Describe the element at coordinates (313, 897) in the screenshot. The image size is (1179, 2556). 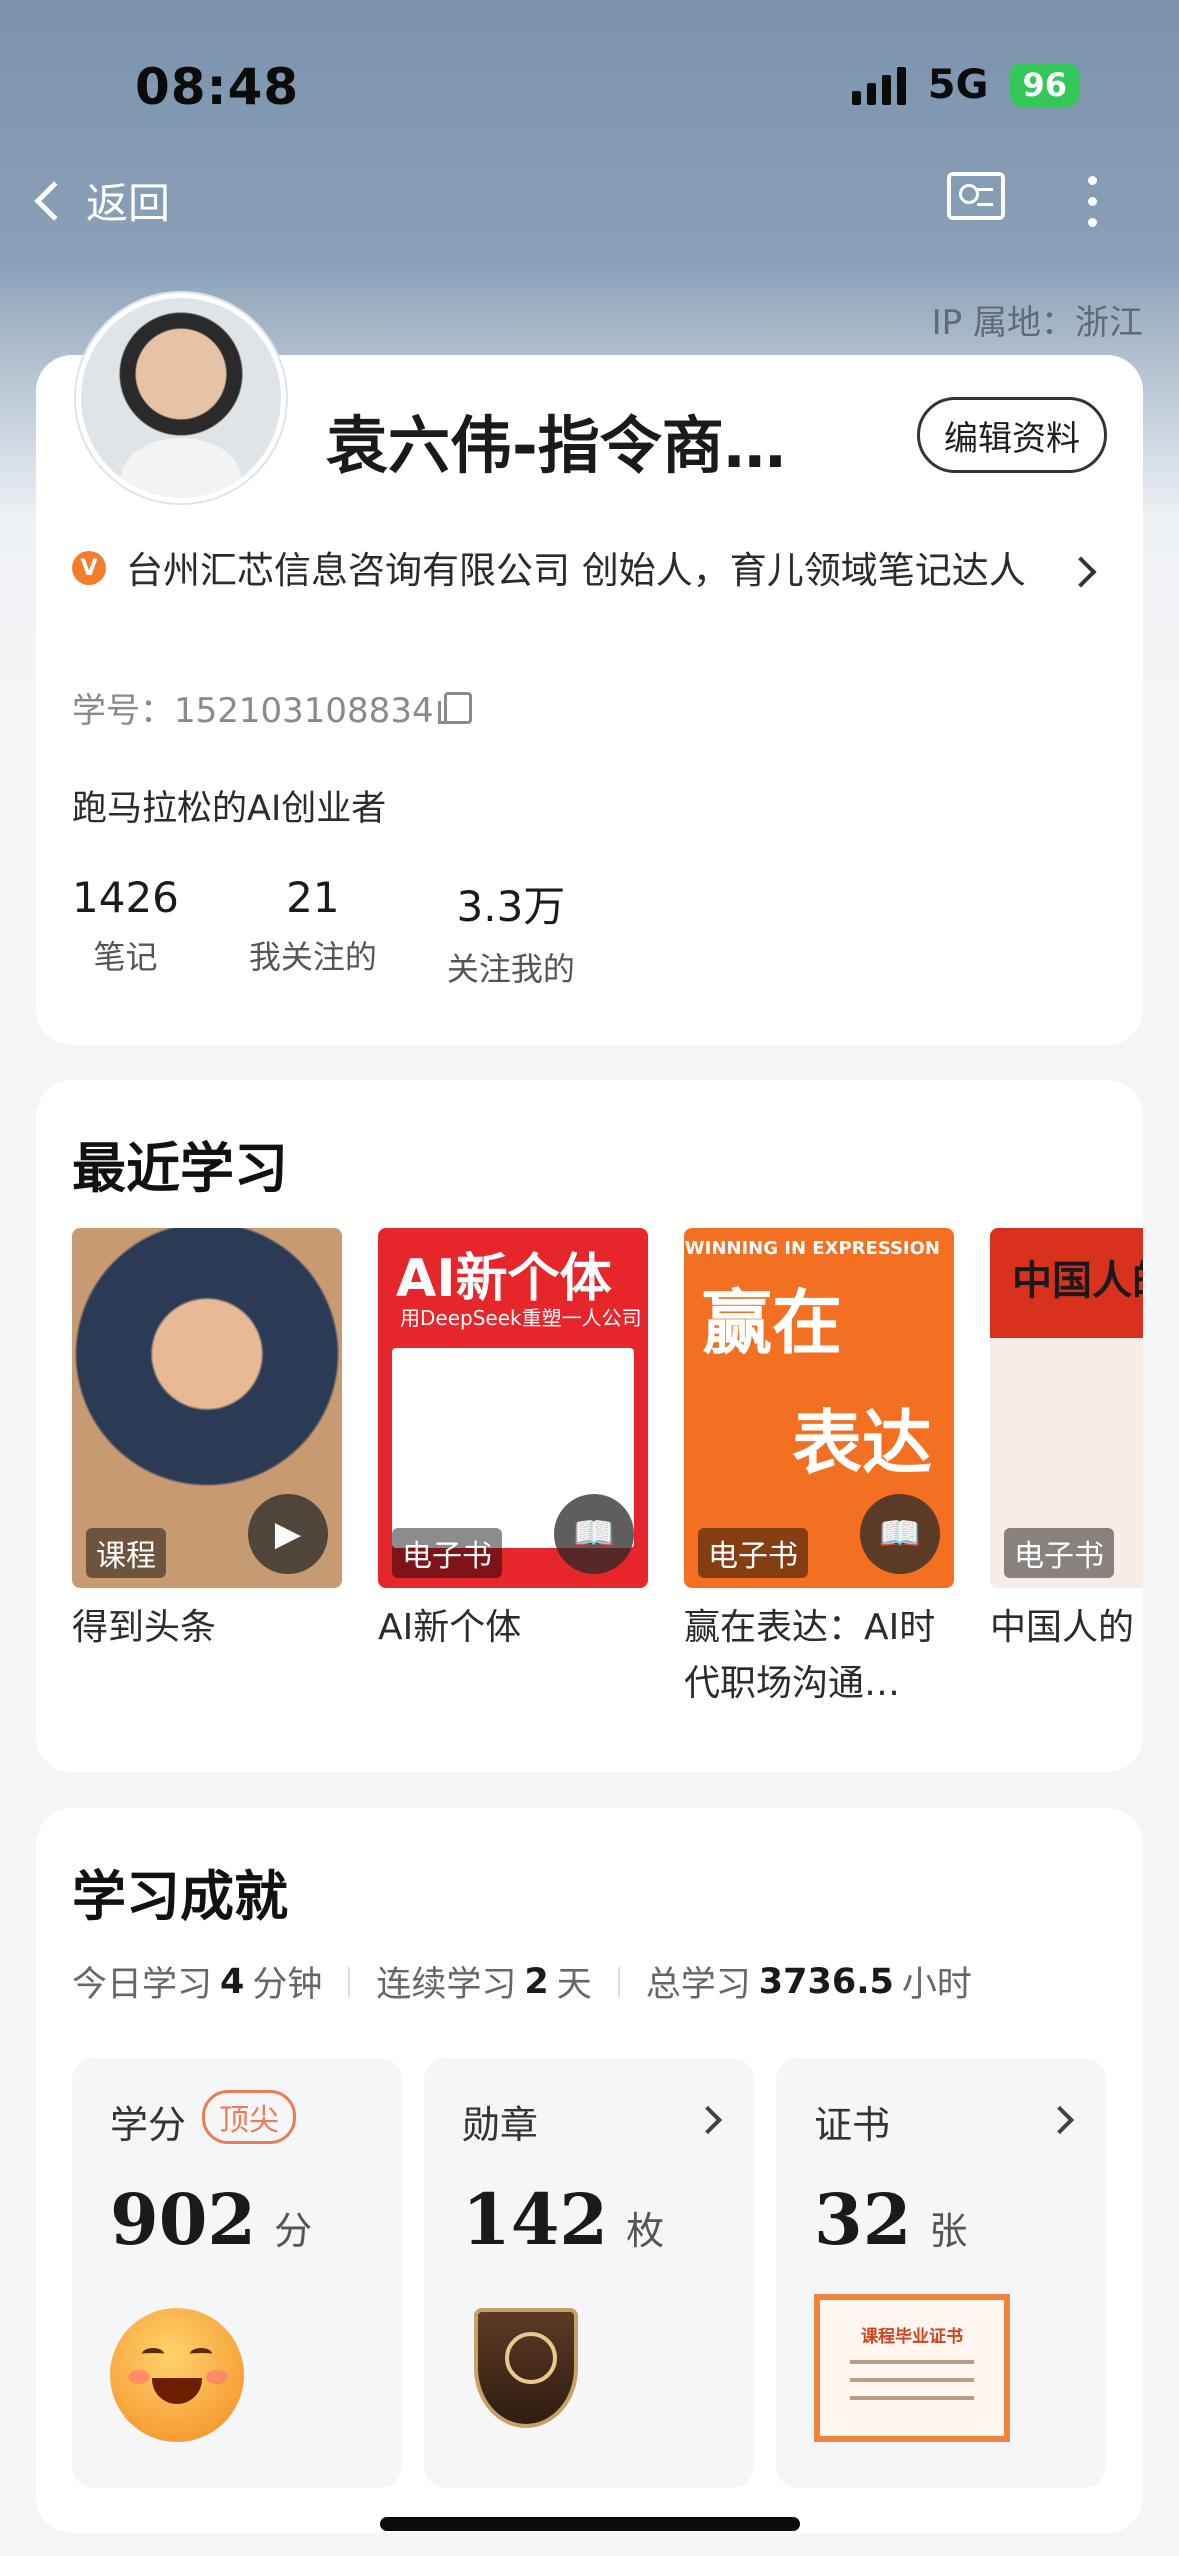
I see `stat-value: 21` at that location.